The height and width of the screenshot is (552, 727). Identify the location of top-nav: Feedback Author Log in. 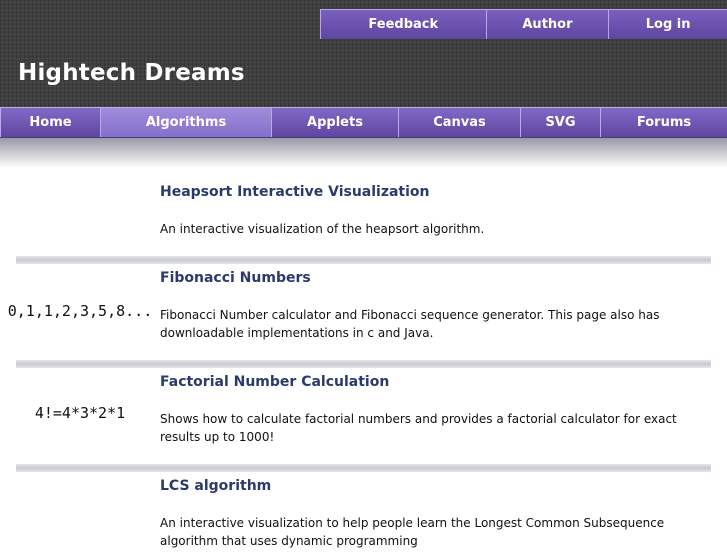
(523, 24).